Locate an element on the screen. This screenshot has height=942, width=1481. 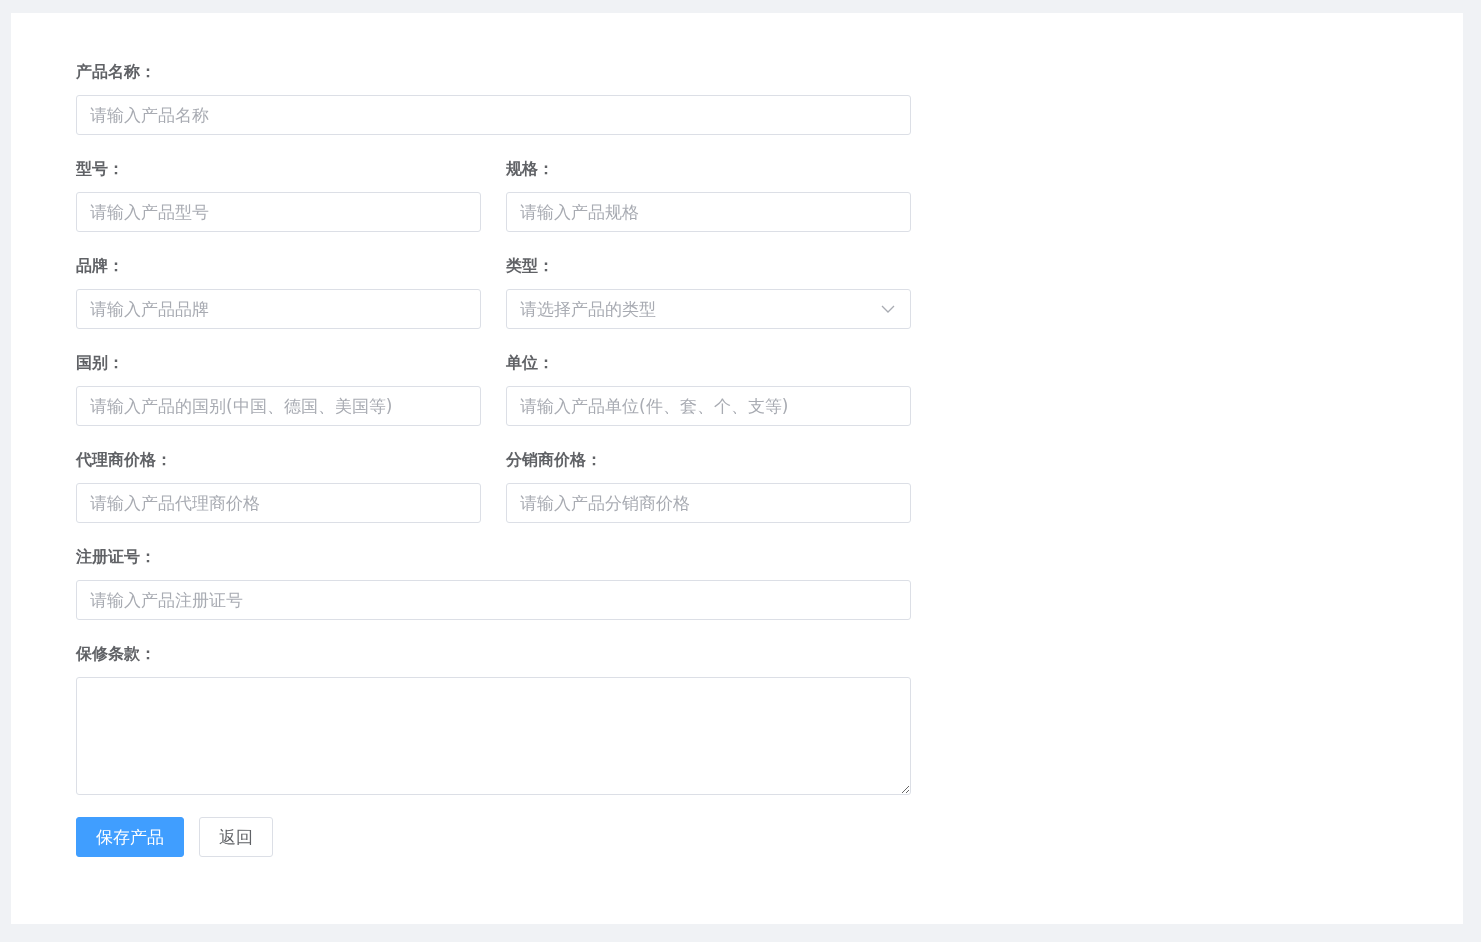
field-label: 品牌： is located at coordinates (100, 266).